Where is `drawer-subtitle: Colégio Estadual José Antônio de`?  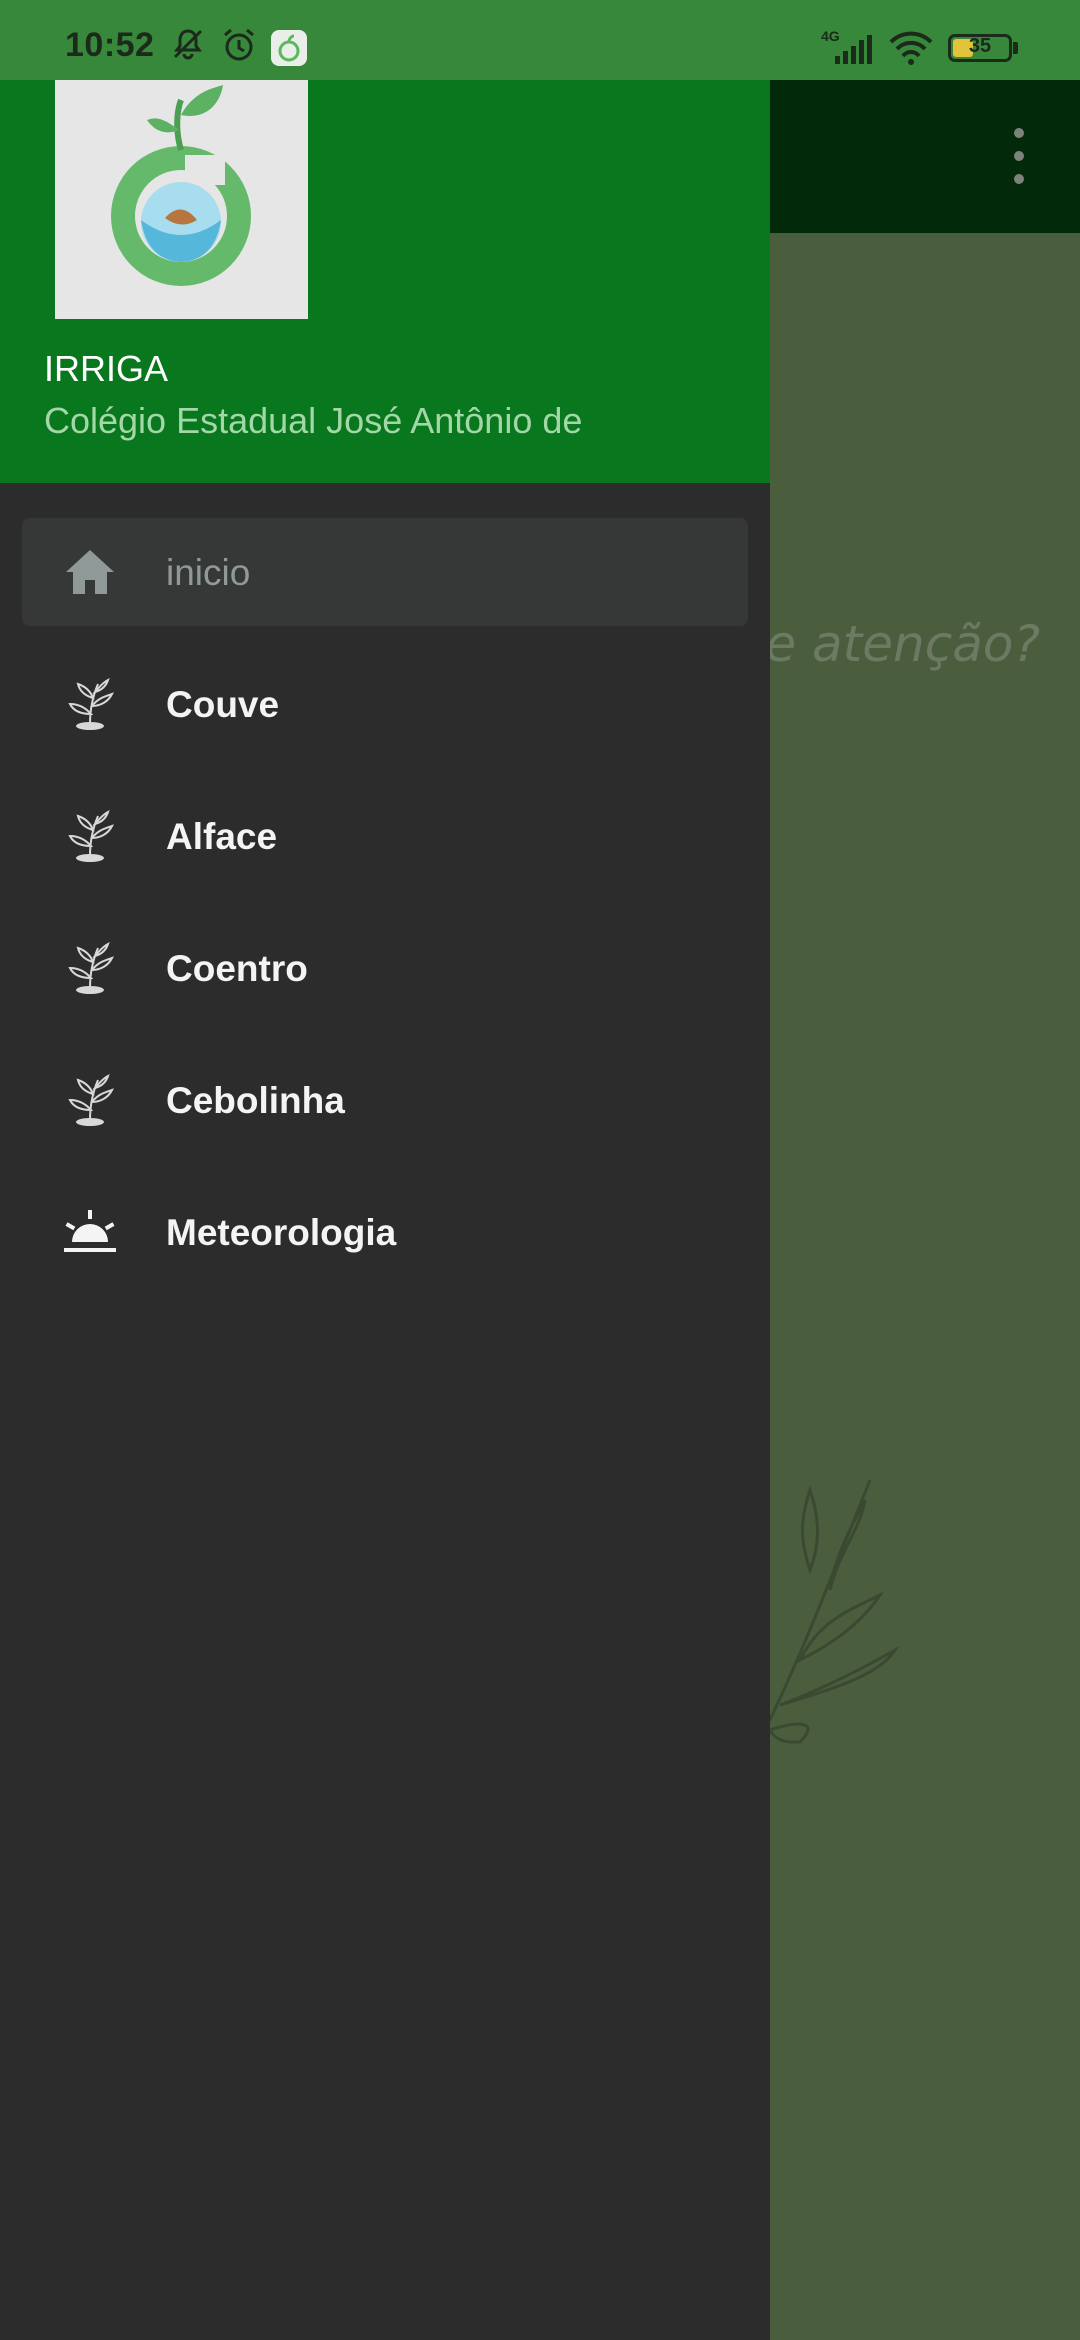
drawer-subtitle: Colégio Estadual José Antônio de is located at coordinates (313, 420).